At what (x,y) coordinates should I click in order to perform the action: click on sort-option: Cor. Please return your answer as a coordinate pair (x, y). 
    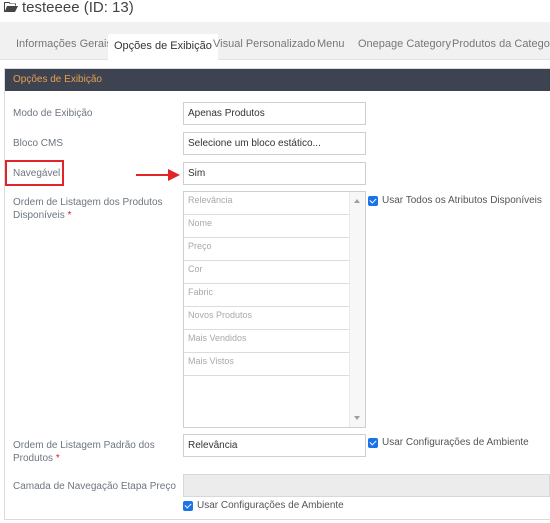
    Looking at the image, I should click on (267, 272).